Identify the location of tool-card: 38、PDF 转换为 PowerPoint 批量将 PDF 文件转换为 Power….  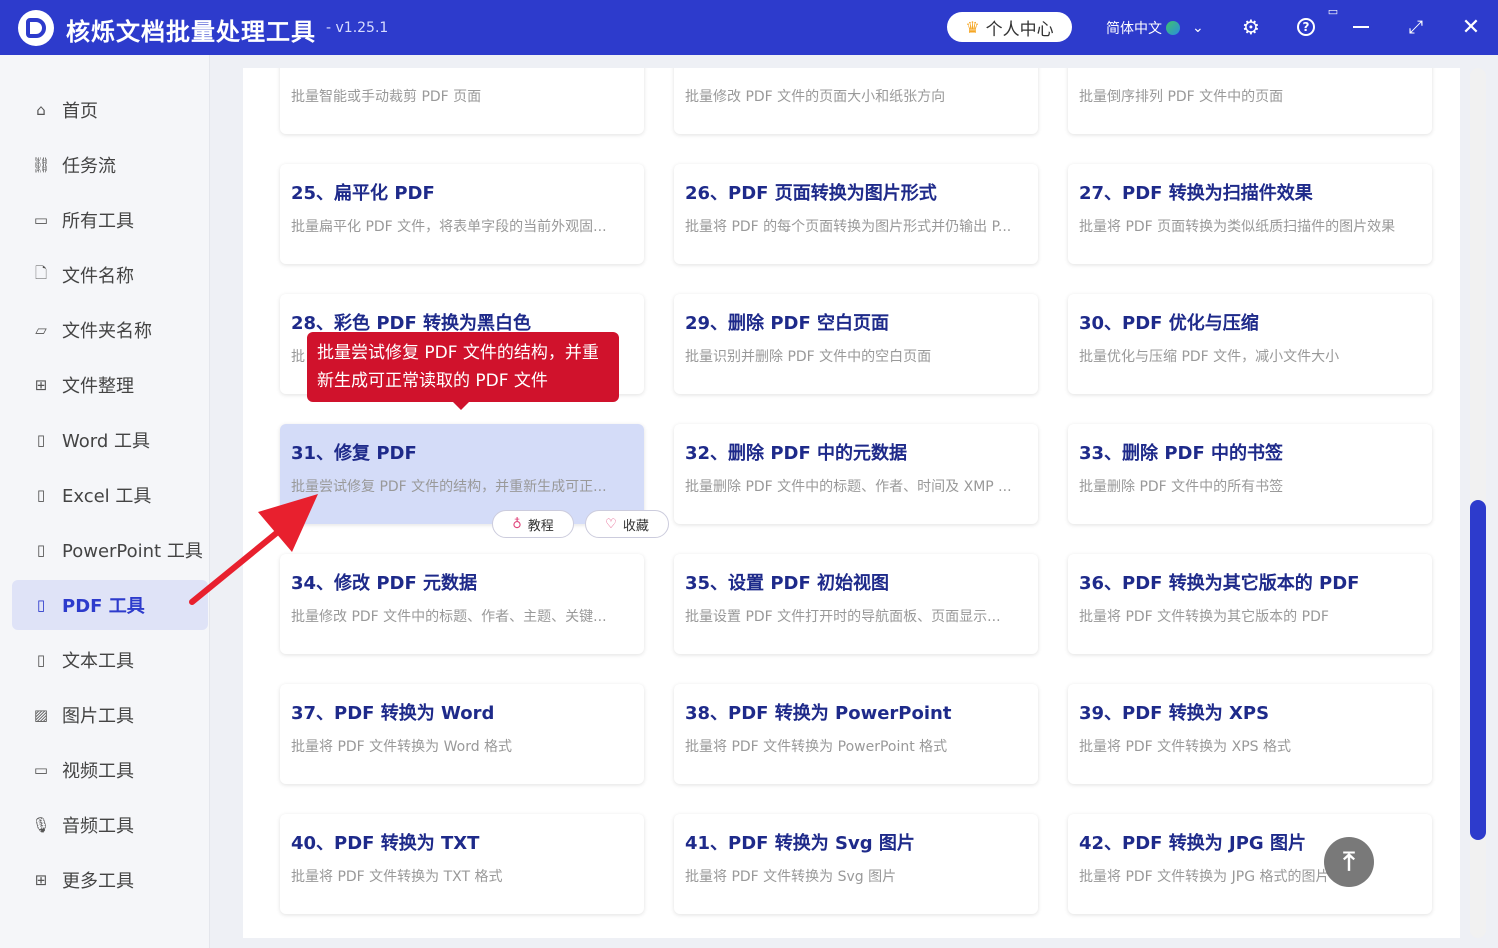
(856, 734).